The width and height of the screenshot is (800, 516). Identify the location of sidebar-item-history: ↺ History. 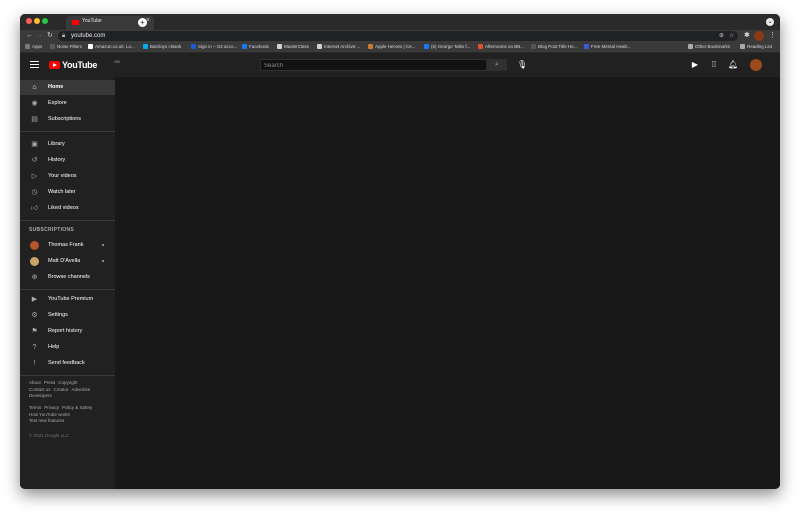
(67, 160).